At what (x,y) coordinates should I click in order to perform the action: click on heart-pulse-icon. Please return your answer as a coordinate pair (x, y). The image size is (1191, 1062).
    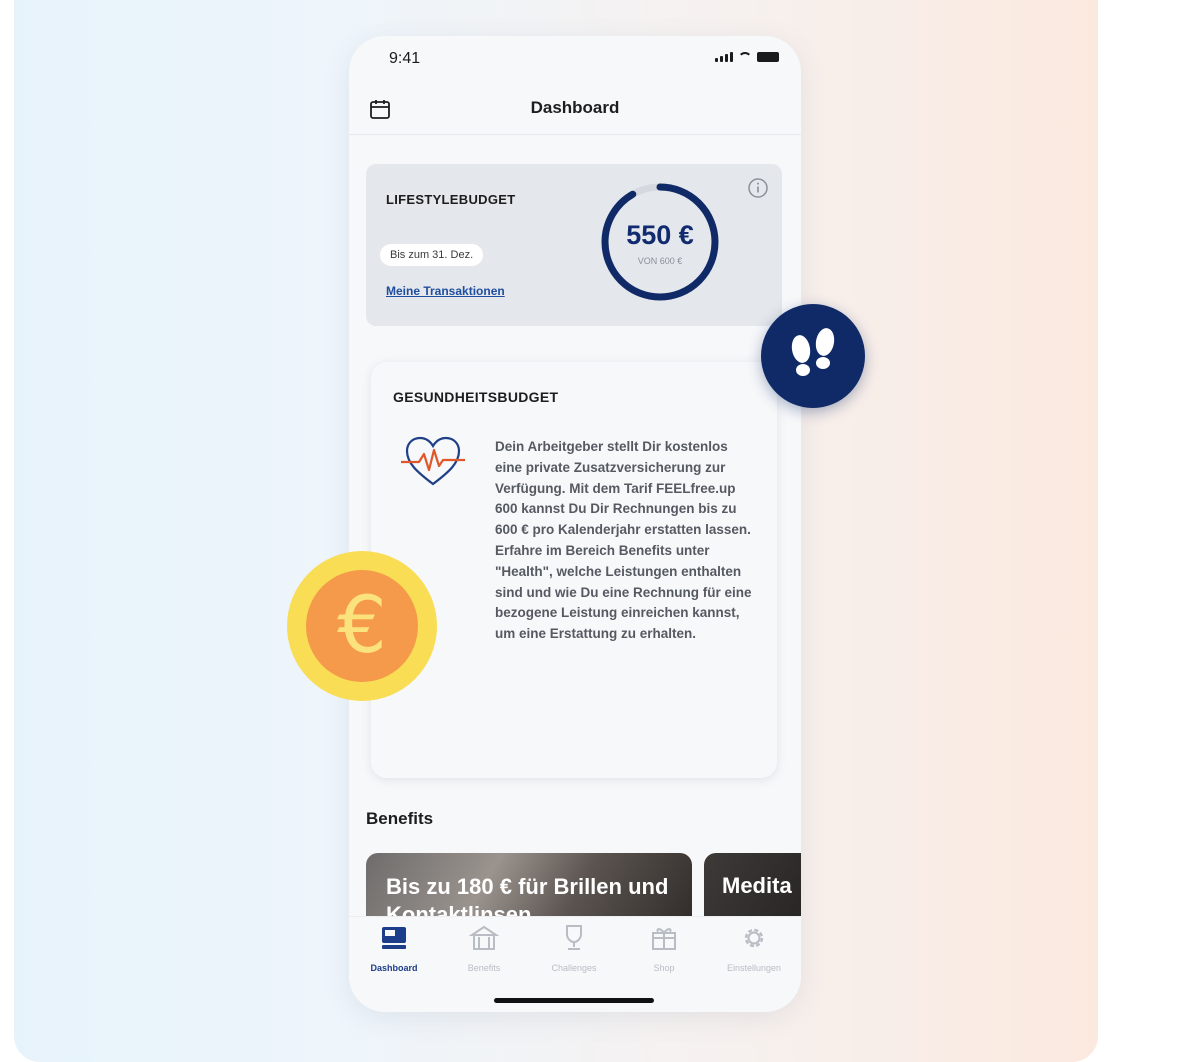
    Looking at the image, I should click on (433, 461).